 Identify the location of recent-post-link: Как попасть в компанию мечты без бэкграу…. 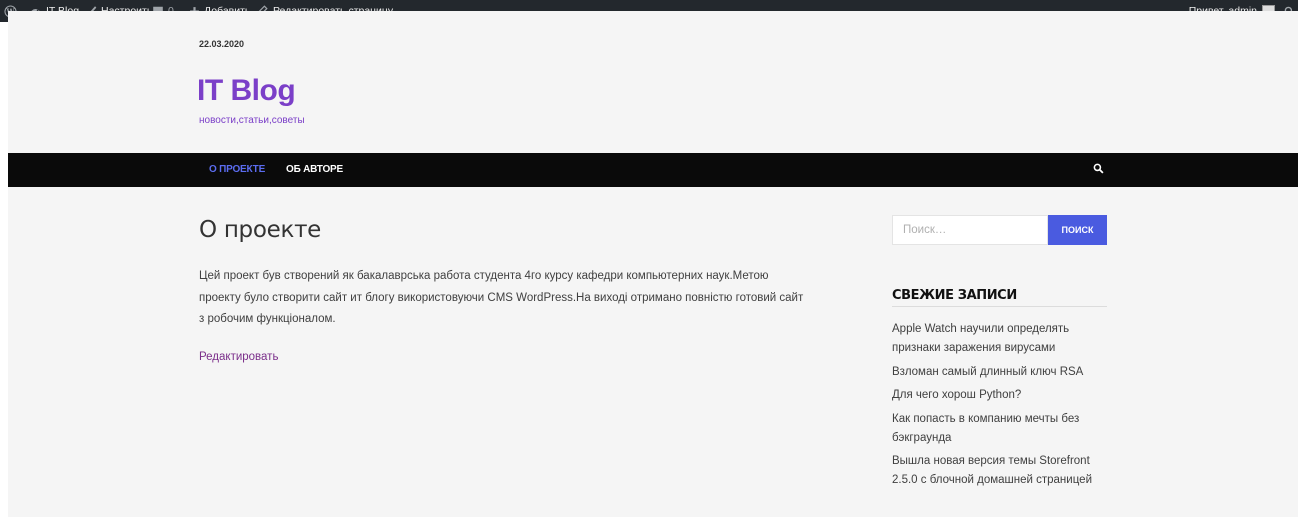
(999, 429).